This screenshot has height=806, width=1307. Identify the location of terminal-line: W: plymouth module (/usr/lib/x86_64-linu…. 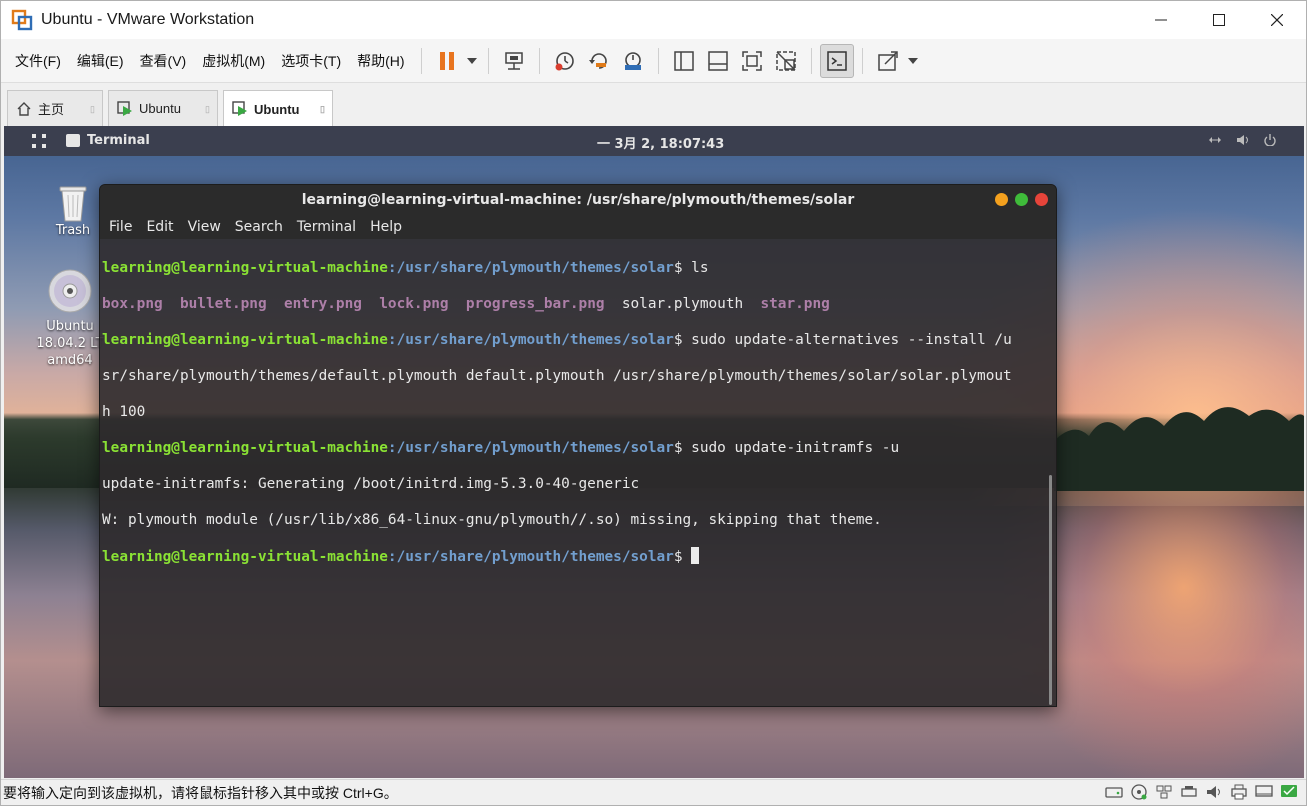
(578, 520).